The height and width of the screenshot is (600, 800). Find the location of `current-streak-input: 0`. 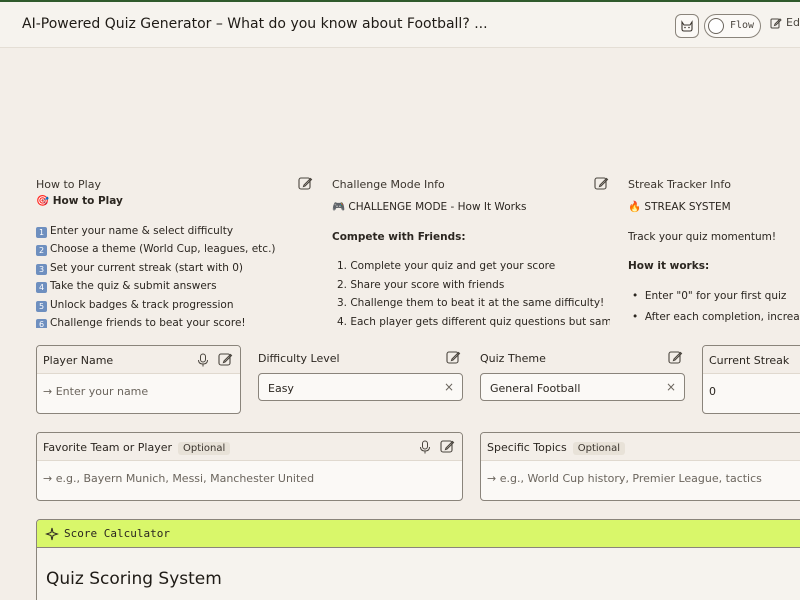

current-streak-input: 0 is located at coordinates (712, 391).